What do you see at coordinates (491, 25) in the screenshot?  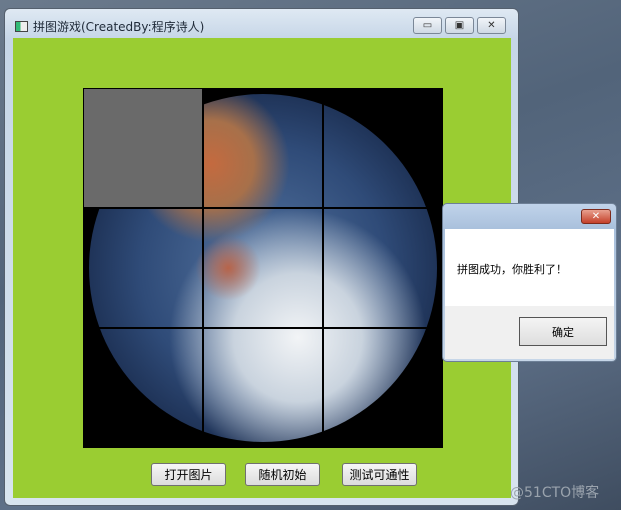 I see `close-button: ✕` at bounding box center [491, 25].